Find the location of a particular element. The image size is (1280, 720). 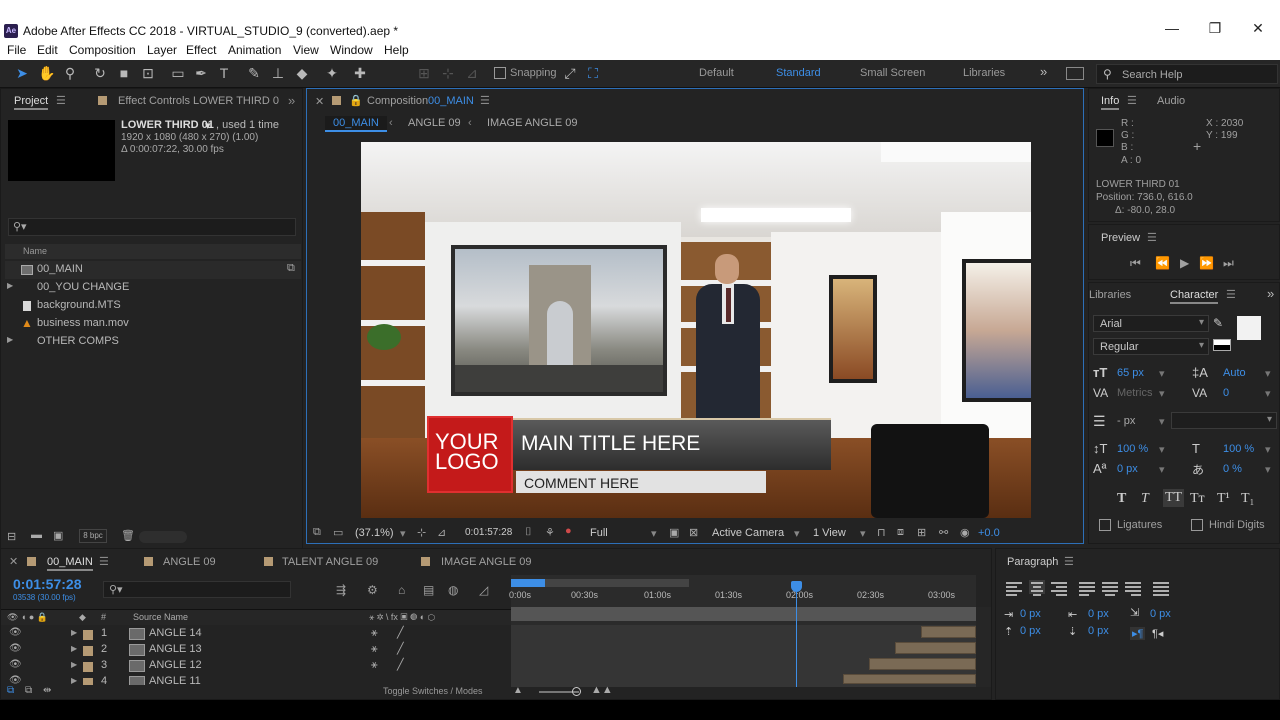

vertical-scale-value: 100 % is located at coordinates (1132, 449).